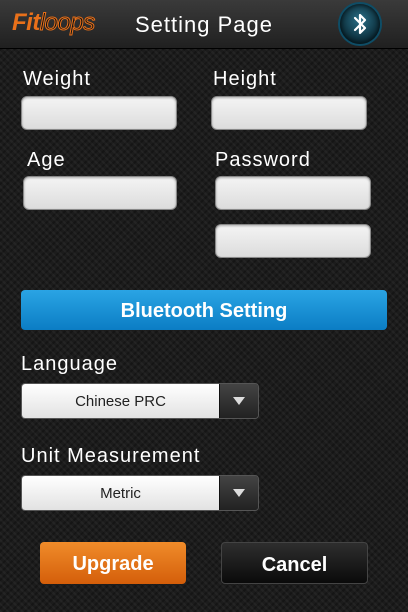  I want to click on password-confirm-field, so click(293, 241).